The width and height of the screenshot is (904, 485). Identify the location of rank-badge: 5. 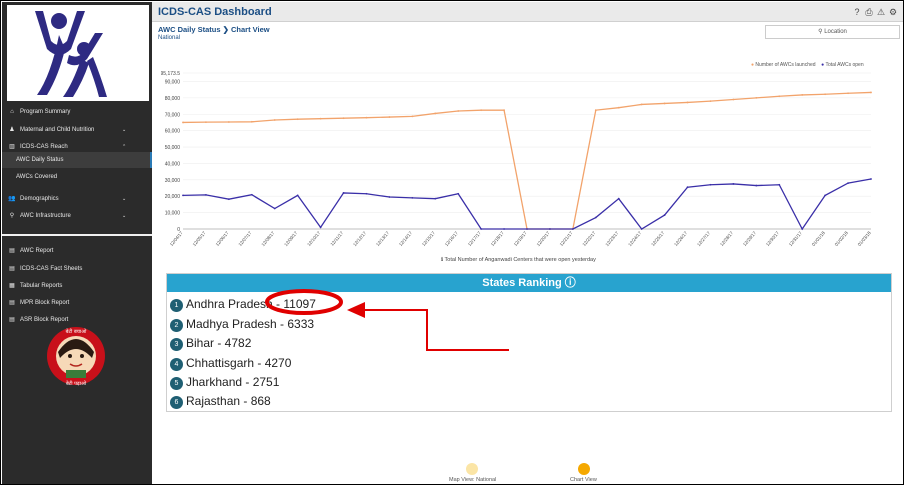
(176, 383).